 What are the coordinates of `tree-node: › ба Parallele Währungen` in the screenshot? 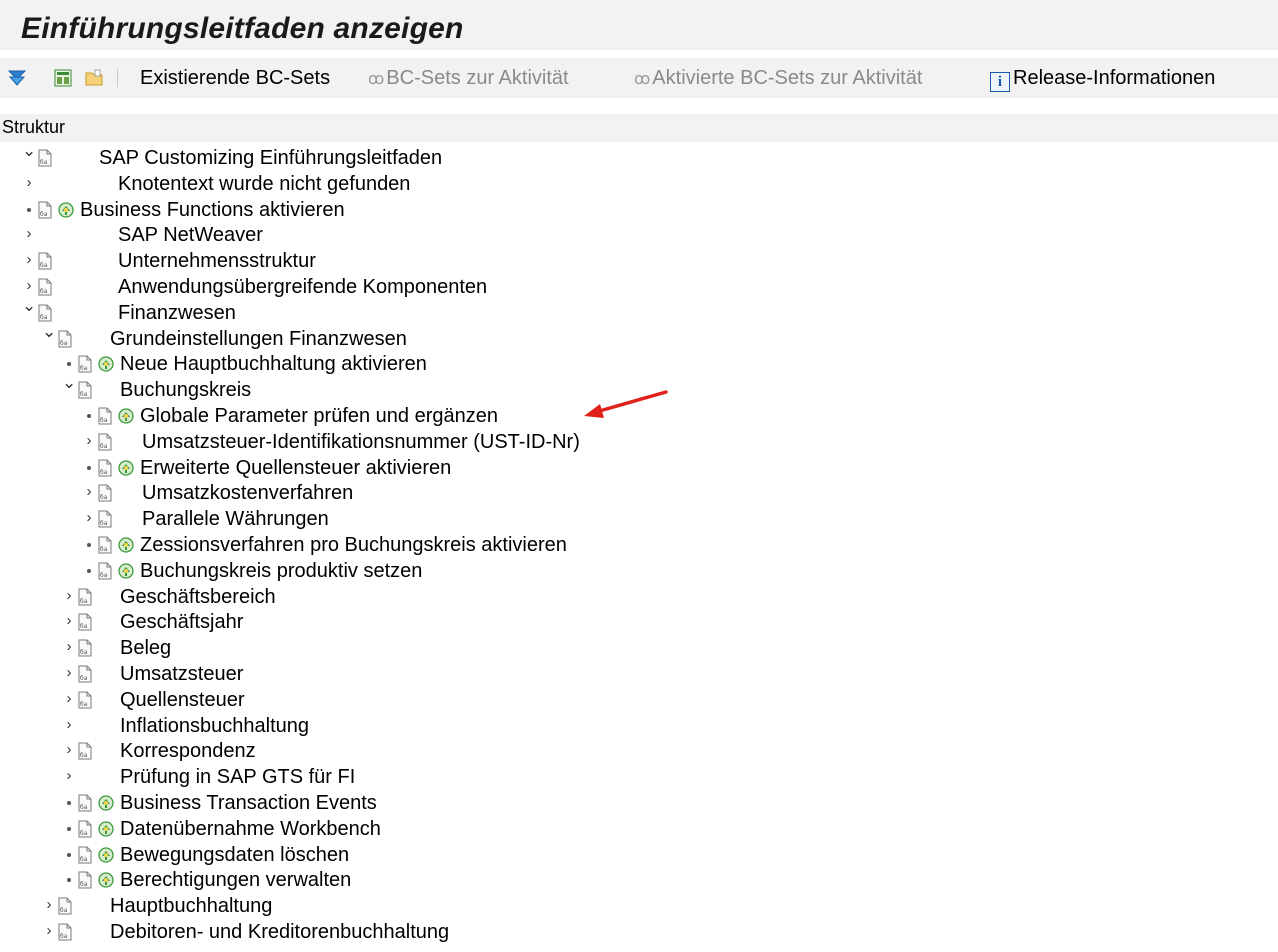 It's located at (639, 519).